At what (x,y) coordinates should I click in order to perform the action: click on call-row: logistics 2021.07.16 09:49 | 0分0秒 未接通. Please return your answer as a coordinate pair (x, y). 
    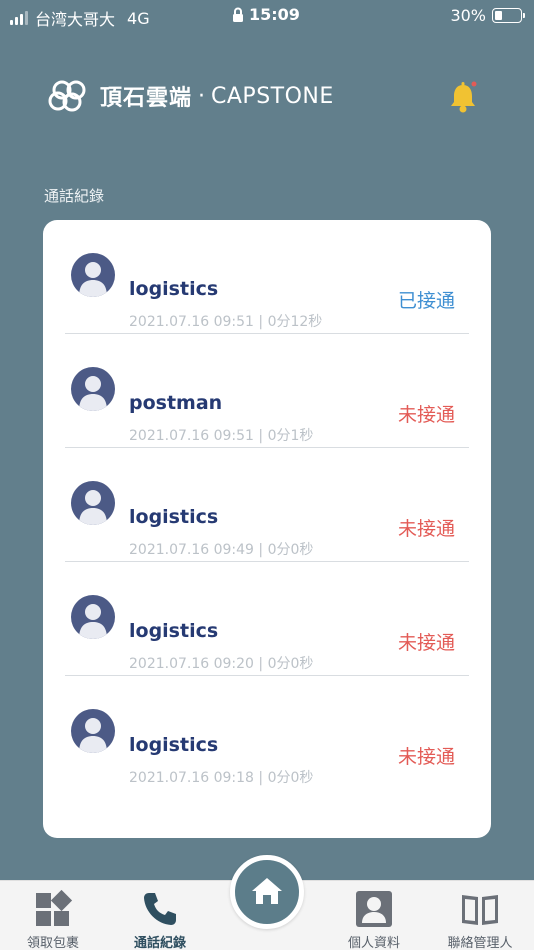
    Looking at the image, I should click on (267, 505).